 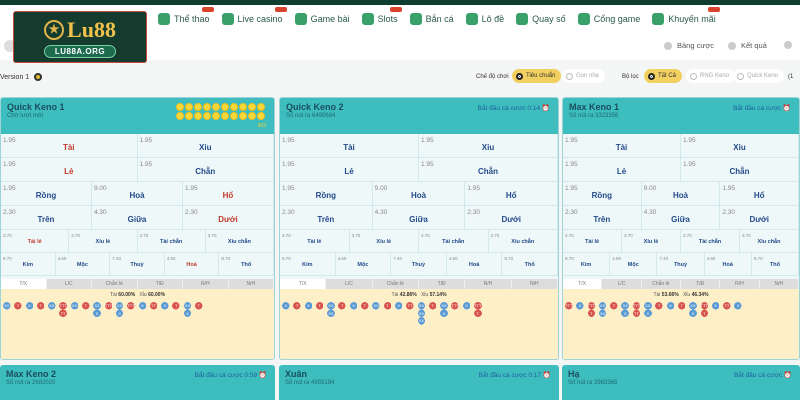 What do you see at coordinates (537, 76) in the screenshot?
I see `mode-standard: Tiêu chuẩn` at bounding box center [537, 76].